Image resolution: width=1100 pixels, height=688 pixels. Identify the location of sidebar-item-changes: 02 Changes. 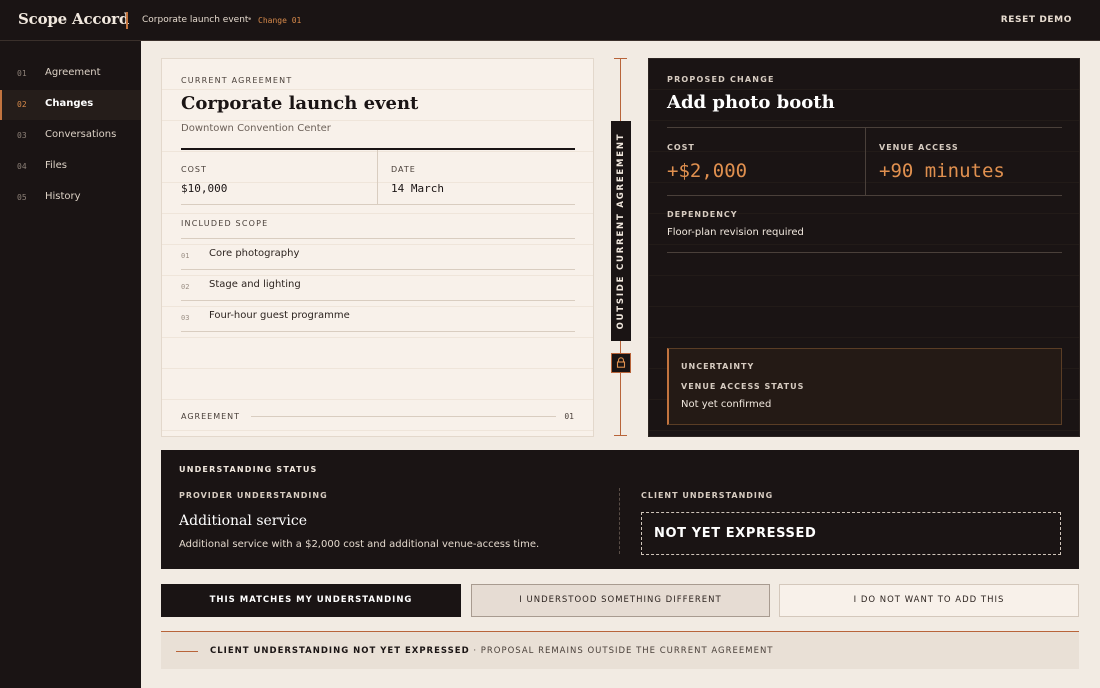
(70, 105).